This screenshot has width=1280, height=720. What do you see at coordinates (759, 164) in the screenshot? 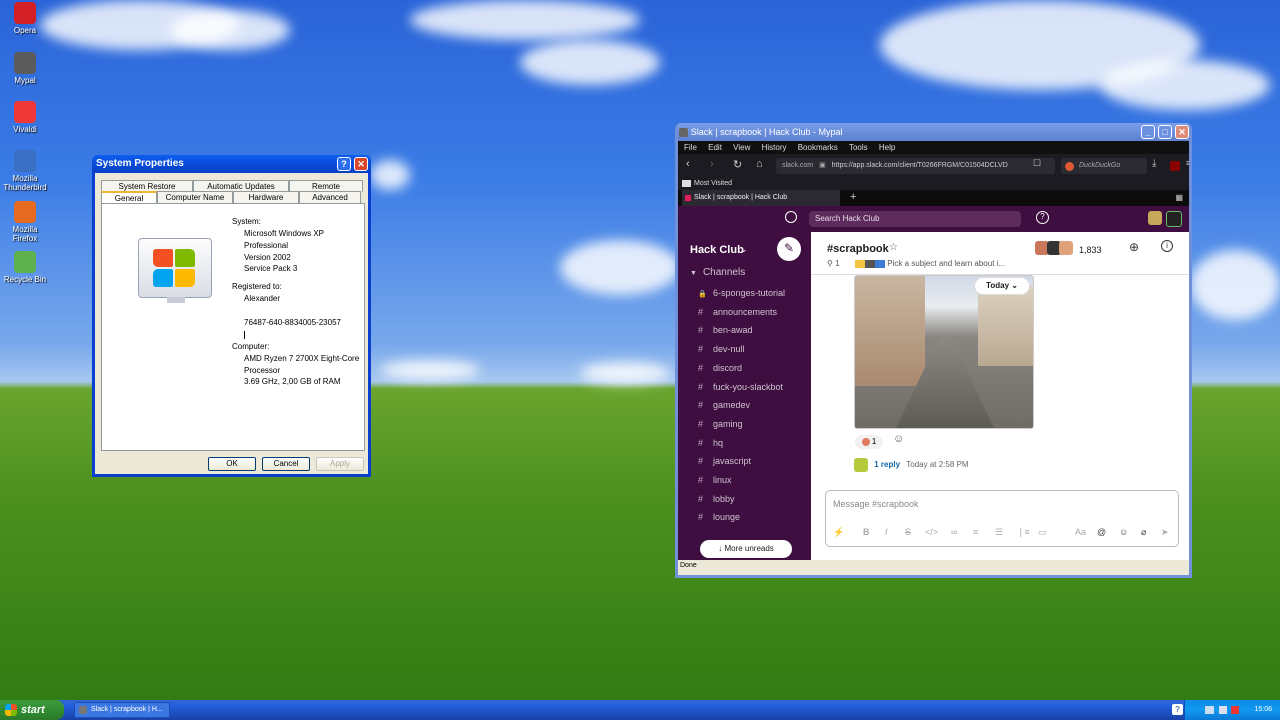
I see `home-icon: ⌂` at bounding box center [759, 164].